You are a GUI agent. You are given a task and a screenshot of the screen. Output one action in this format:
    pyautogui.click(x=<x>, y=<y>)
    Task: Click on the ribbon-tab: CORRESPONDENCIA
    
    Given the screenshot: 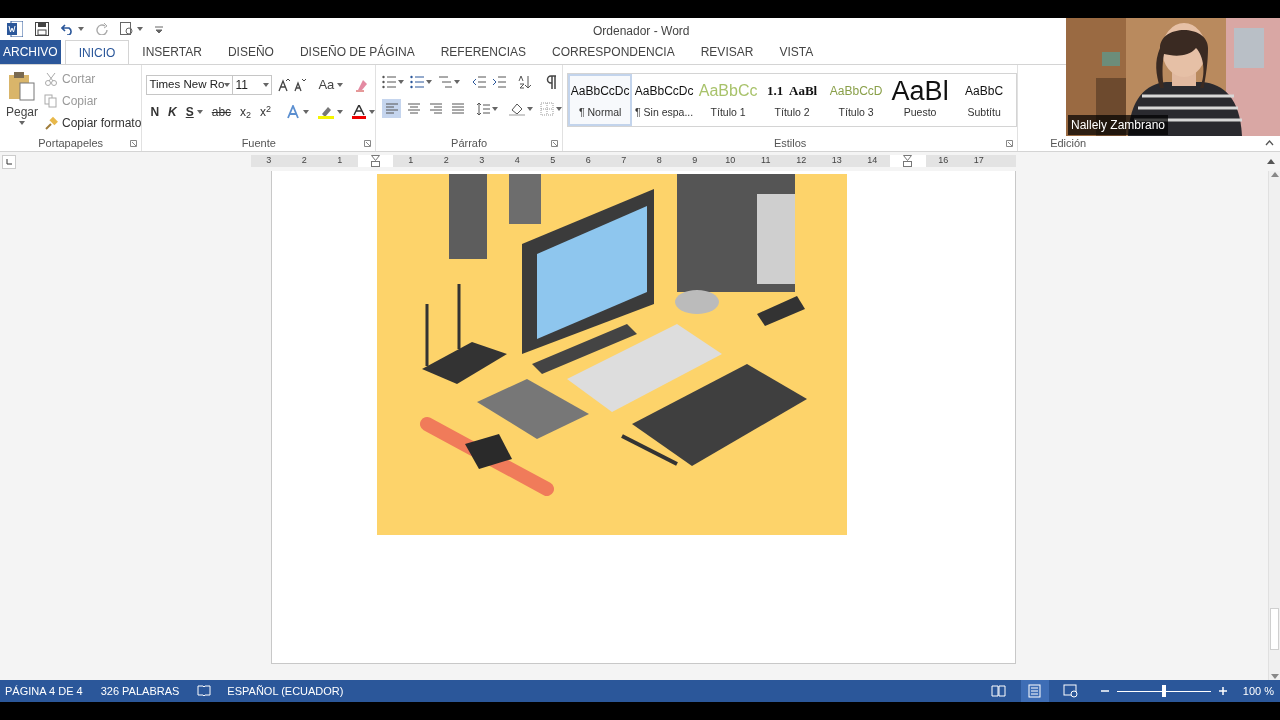 What is the action you would take?
    pyautogui.click(x=613, y=52)
    